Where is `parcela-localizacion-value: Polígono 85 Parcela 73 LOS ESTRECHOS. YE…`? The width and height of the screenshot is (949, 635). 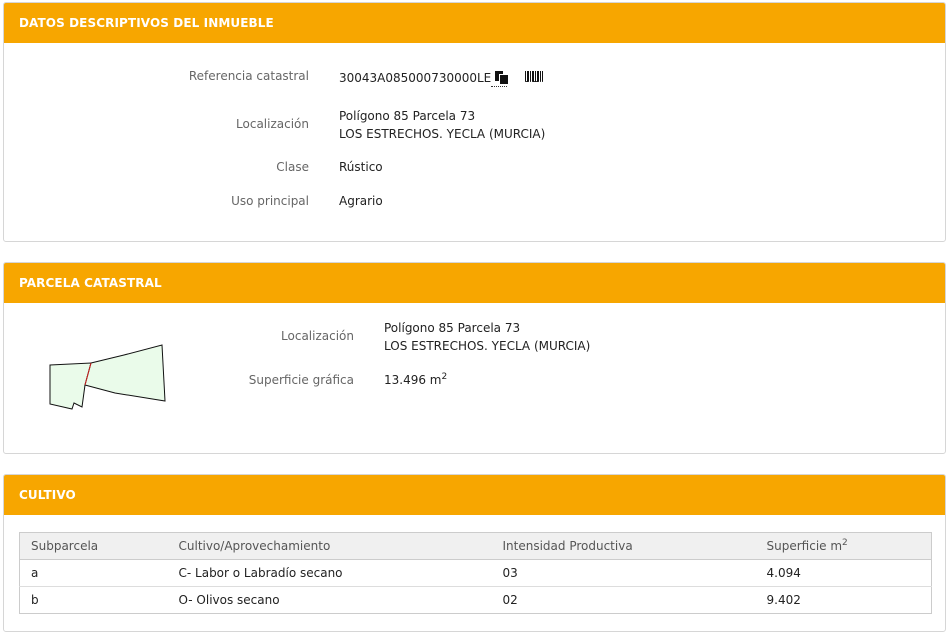
parcela-localizacion-value: Polígono 85 Parcela 73 LOS ESTRECHOS. YE… is located at coordinates (487, 337).